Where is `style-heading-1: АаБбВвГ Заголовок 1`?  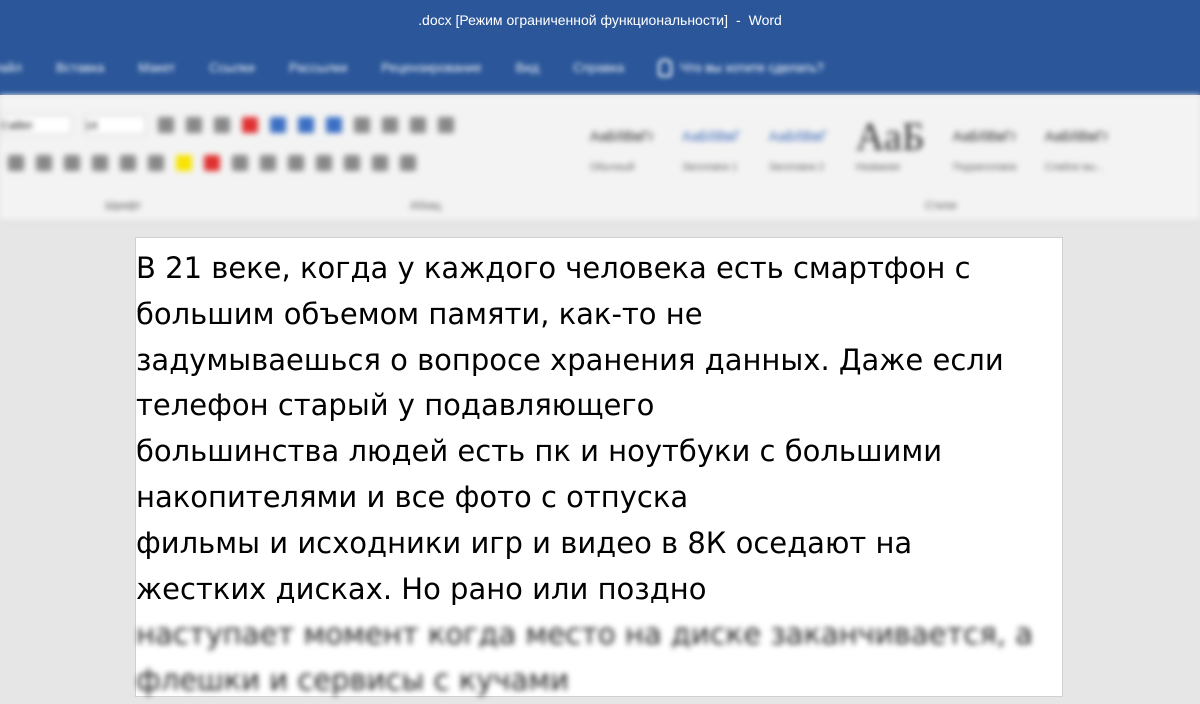 style-heading-1: АаБбВвГ Заголовок 1 is located at coordinates (711, 150).